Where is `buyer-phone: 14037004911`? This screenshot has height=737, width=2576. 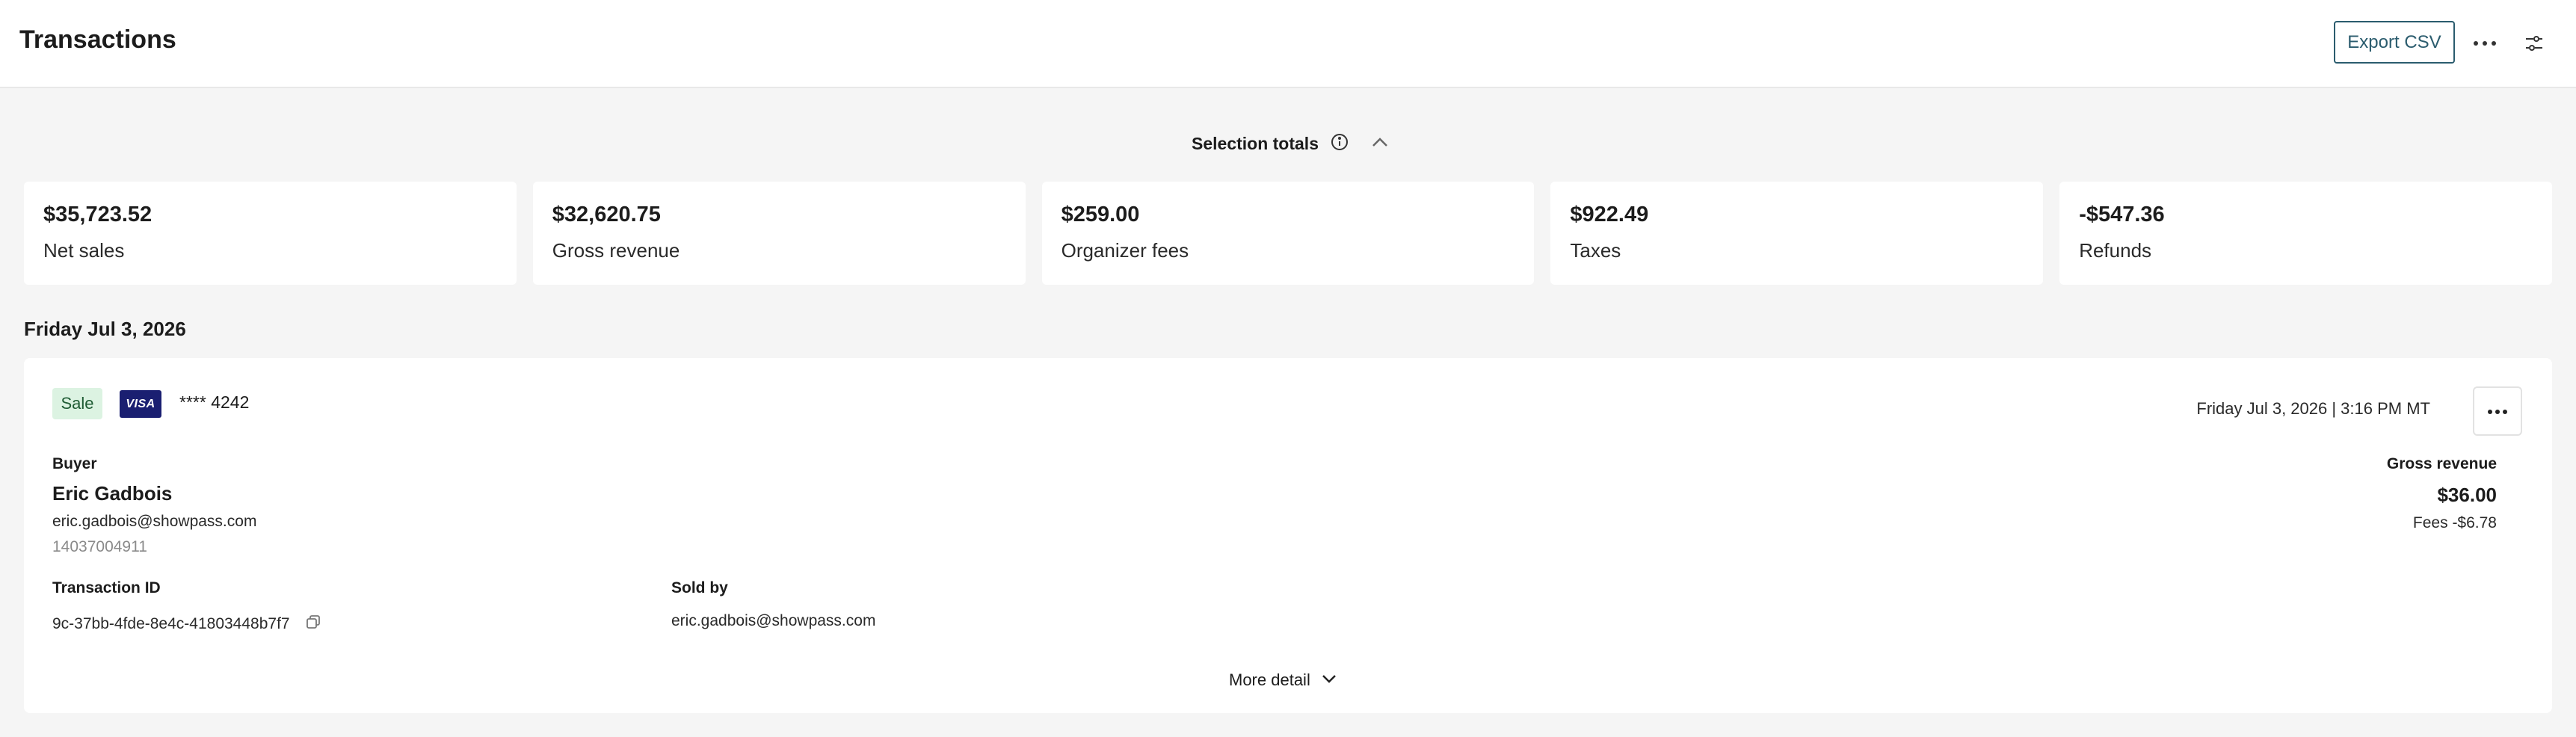 buyer-phone: 14037004911 is located at coordinates (99, 546).